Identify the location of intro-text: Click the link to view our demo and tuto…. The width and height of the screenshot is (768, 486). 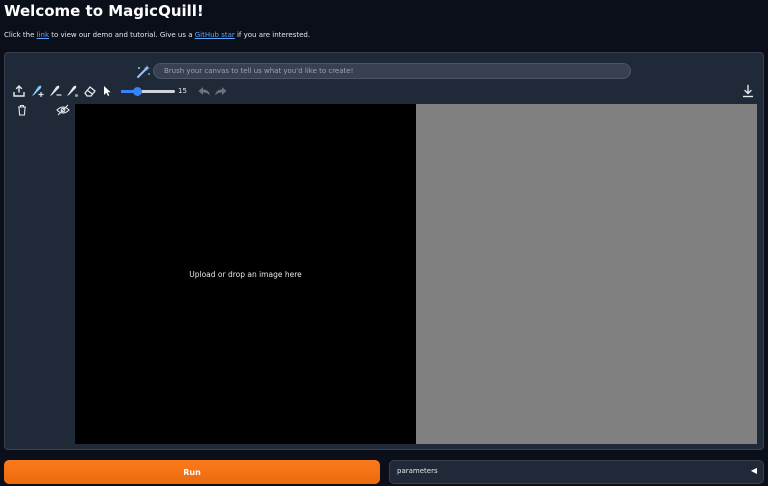
(157, 35).